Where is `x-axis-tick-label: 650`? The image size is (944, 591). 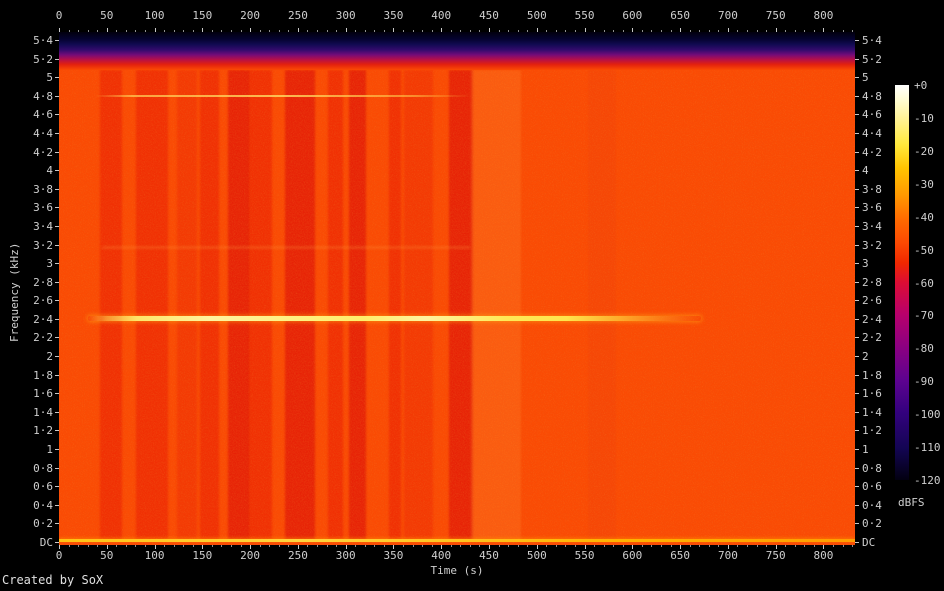 x-axis-tick-label: 650 is located at coordinates (680, 555).